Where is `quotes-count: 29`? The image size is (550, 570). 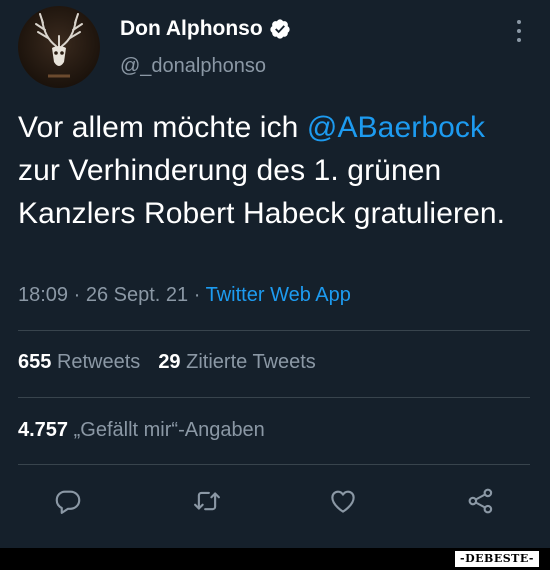
quotes-count: 29 is located at coordinates (169, 362).